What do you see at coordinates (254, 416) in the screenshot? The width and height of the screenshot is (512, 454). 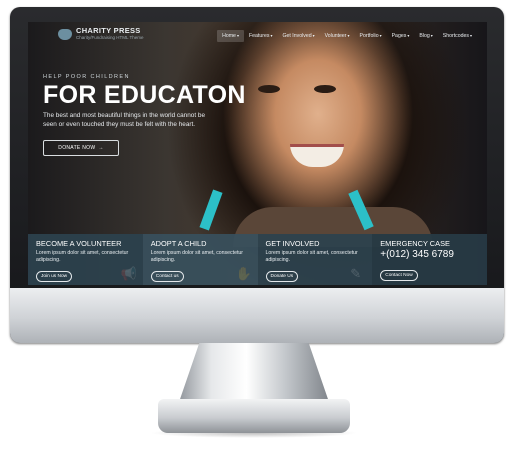 I see `monitor-stand-base` at bounding box center [254, 416].